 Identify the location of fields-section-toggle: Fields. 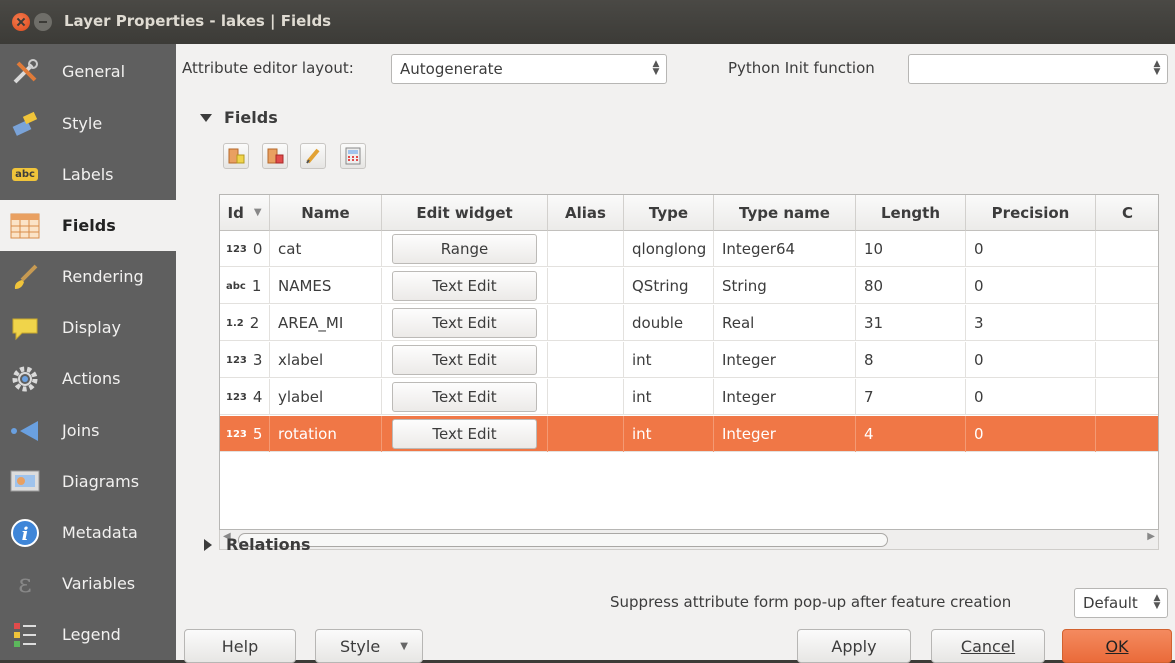
(239, 117).